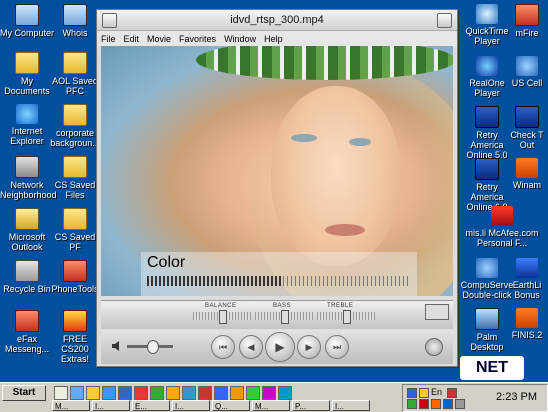 Image resolution: width=548 pixels, height=412 pixels. Describe the element at coordinates (75, 337) in the screenshot. I see `desktop-icon-free-cs2000: FREE CS200 Extras!` at that location.